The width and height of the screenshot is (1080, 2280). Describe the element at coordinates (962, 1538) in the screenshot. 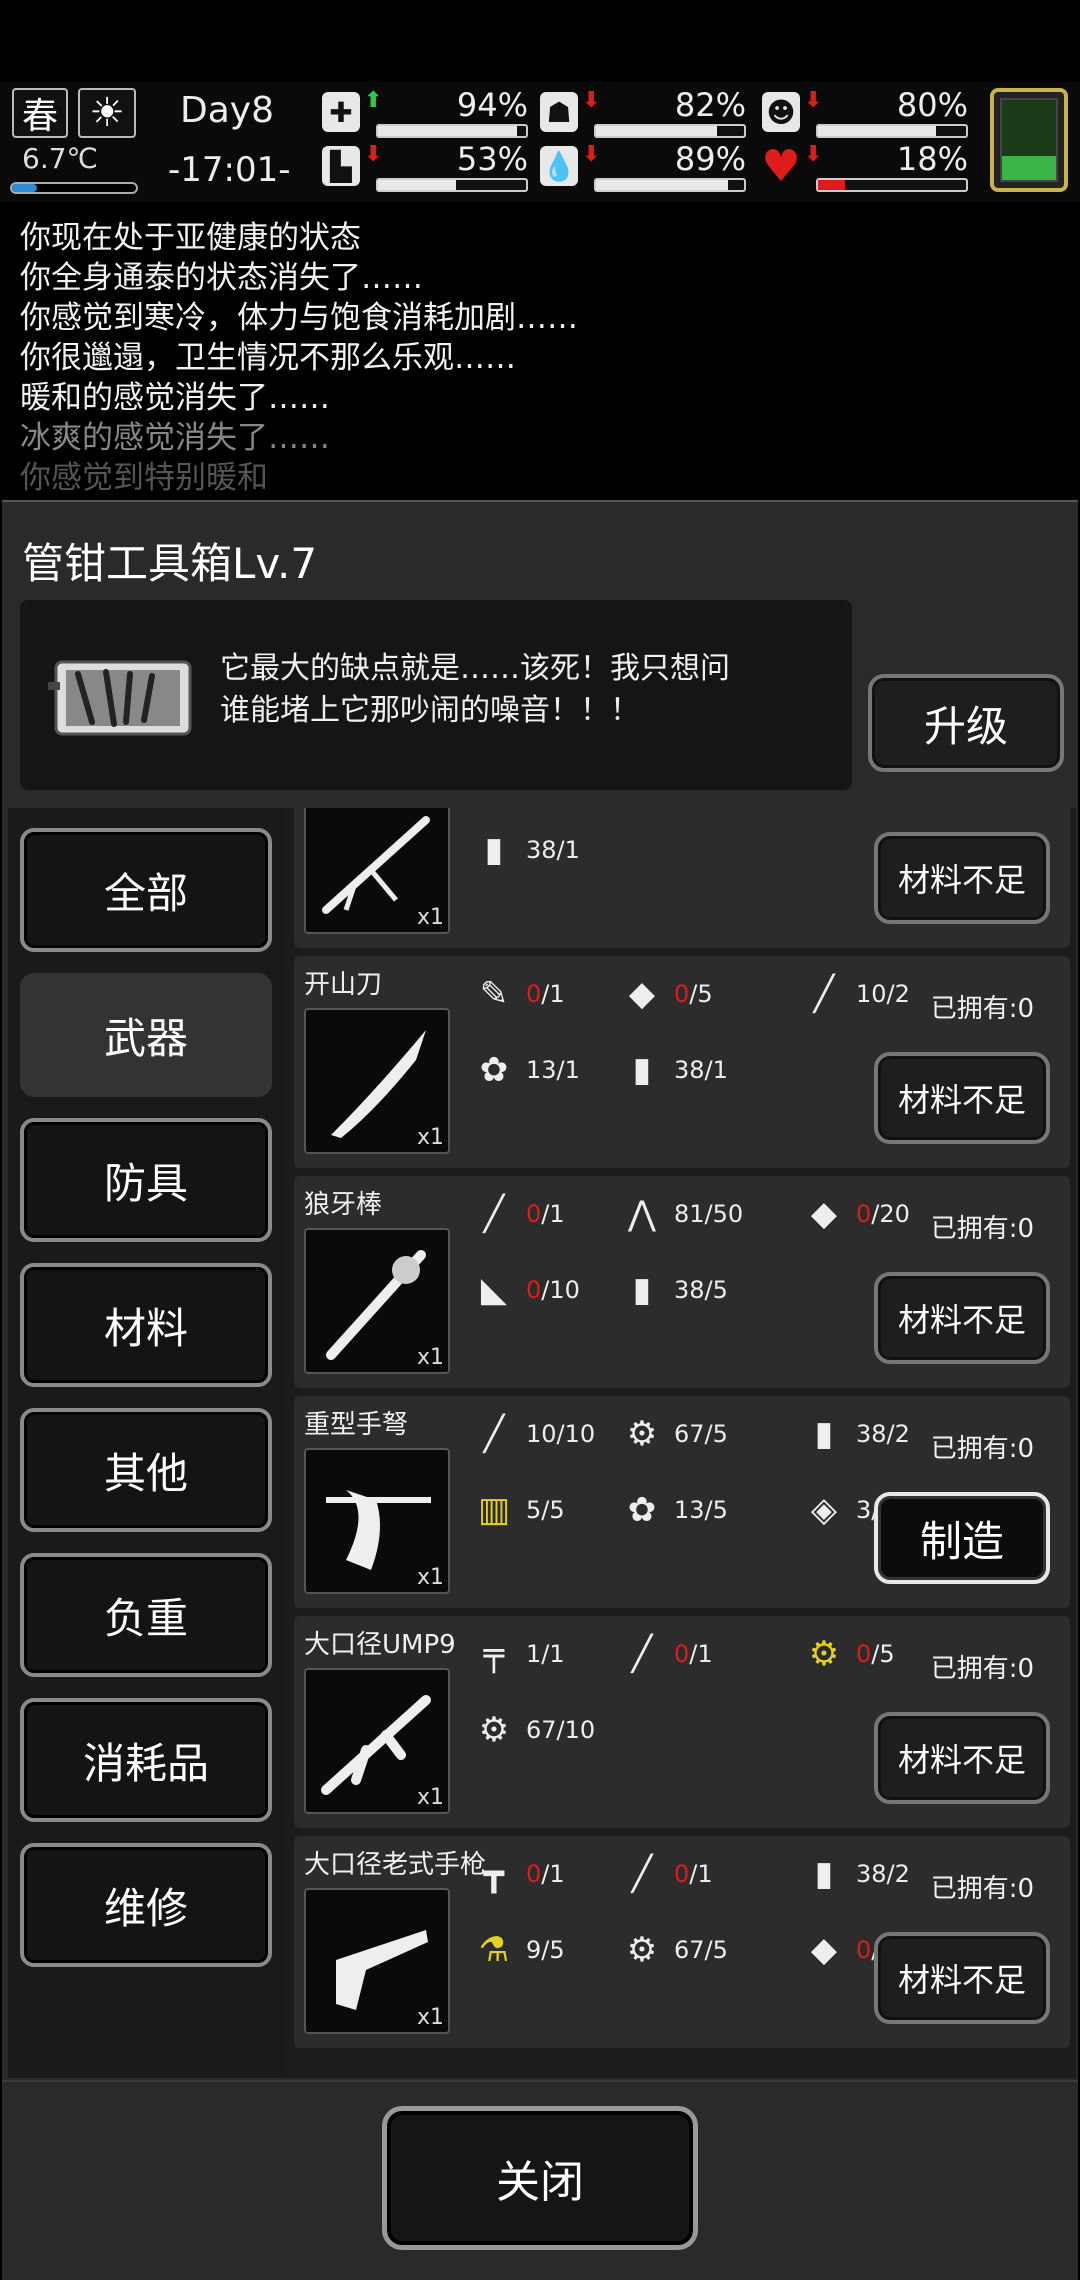

I see `craft-button: 制造` at that location.